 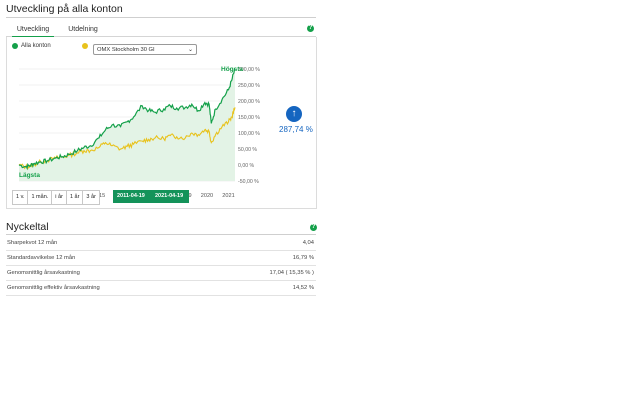 I want to click on keyfigure-value: 17,04 ( 15,35 % ), so click(x=291, y=273).